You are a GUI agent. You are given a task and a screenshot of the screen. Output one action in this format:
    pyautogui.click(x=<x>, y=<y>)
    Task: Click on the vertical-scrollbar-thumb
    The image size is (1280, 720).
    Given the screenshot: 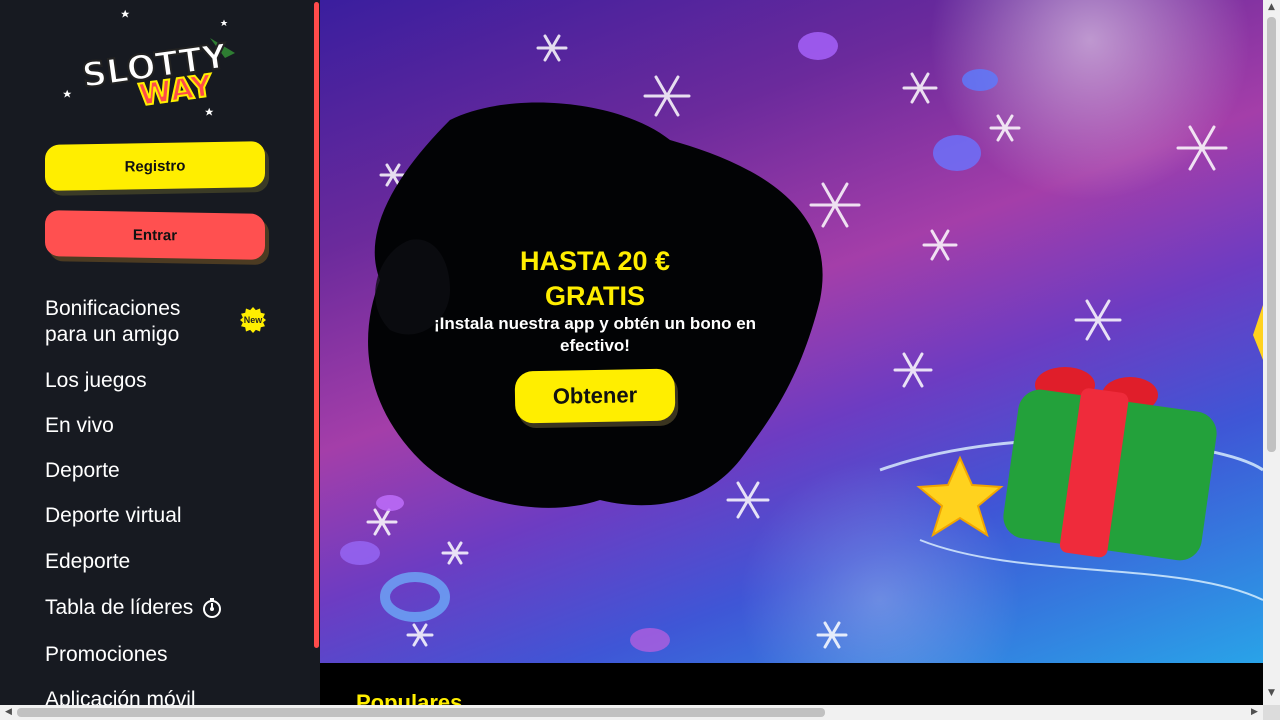 What is the action you would take?
    pyautogui.click(x=1271, y=234)
    